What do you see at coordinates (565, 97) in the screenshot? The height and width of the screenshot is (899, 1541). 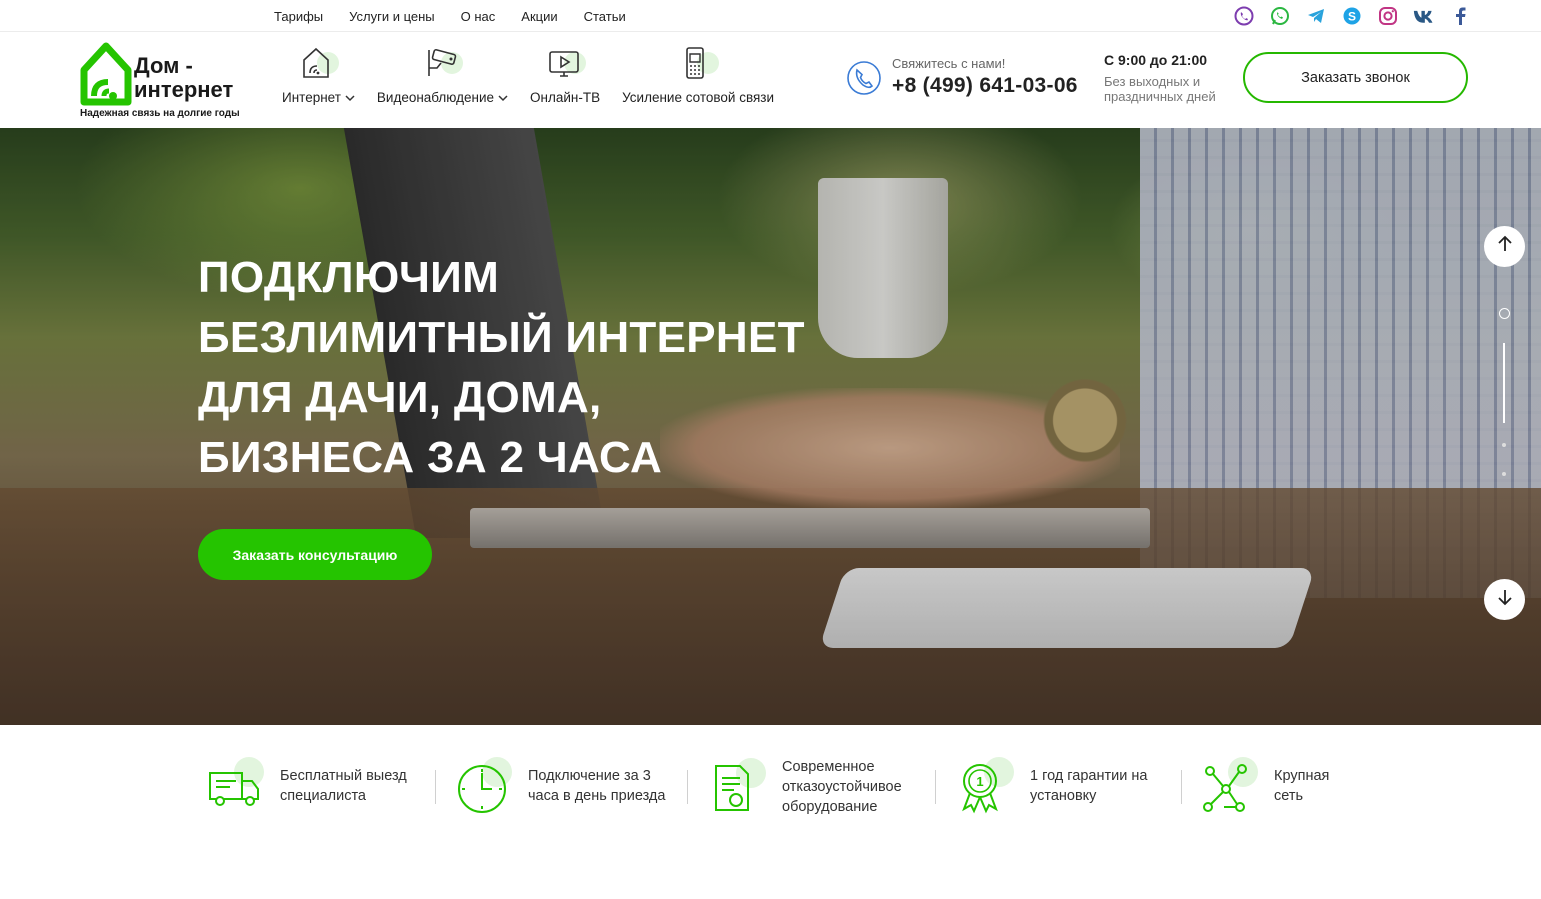 I see `nav-online-tv-label: Онлайн-ТВ` at bounding box center [565, 97].